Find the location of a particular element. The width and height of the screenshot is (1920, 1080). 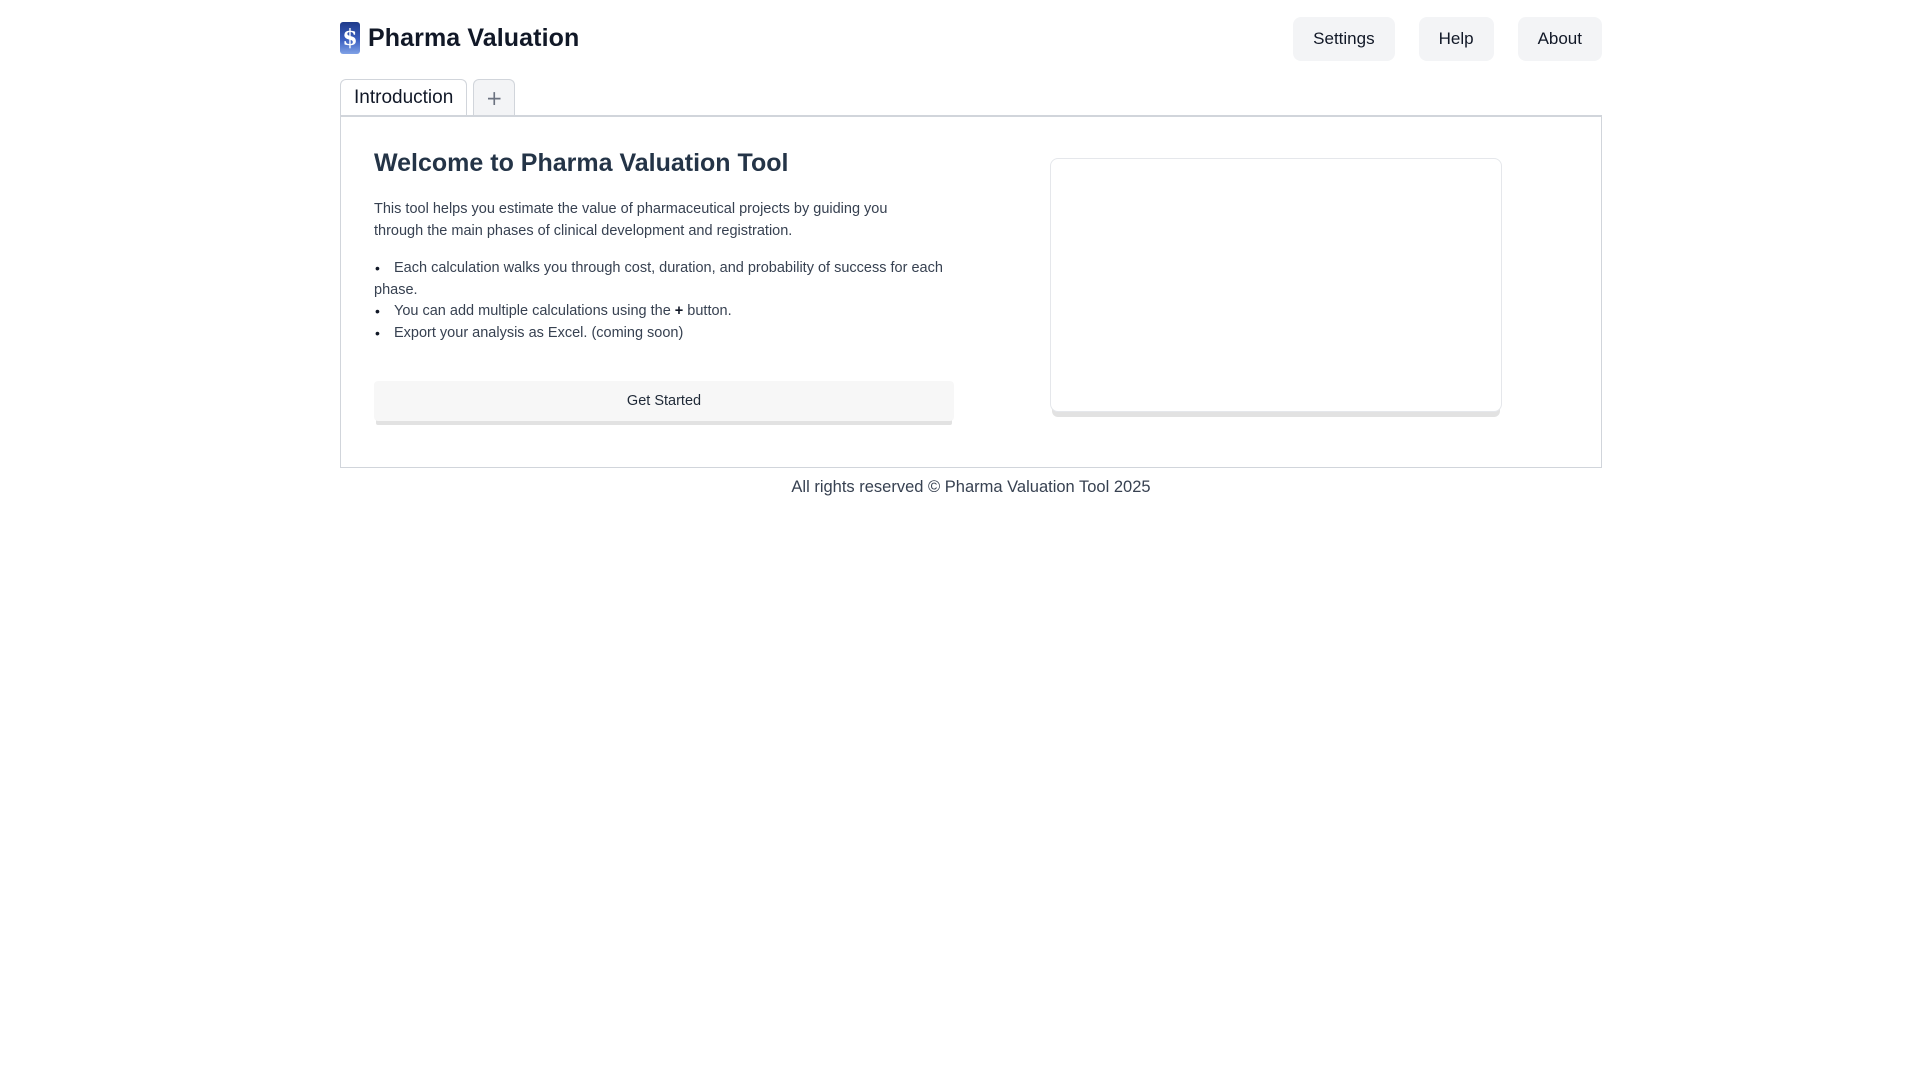

dollar-logo-icon: $ is located at coordinates (350, 38).